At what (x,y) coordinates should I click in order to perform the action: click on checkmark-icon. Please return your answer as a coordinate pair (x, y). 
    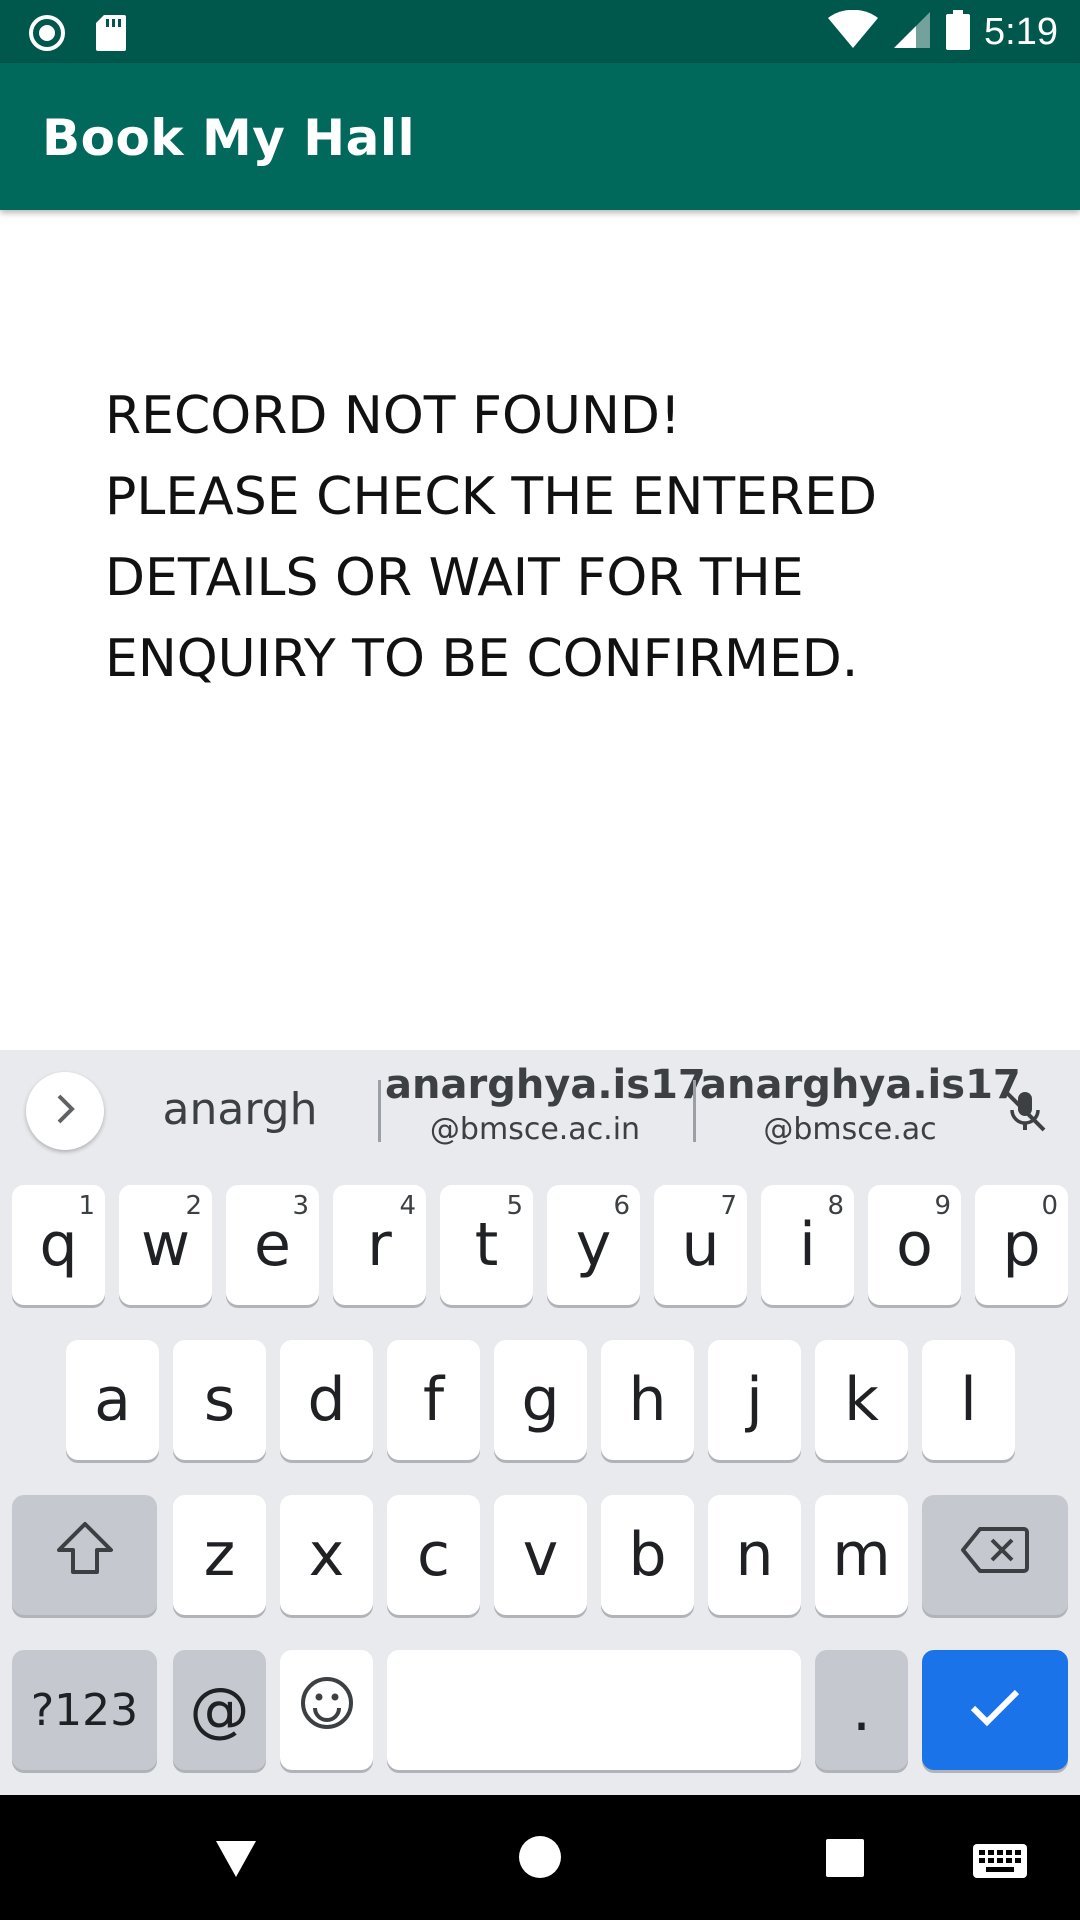
    Looking at the image, I should click on (995, 1710).